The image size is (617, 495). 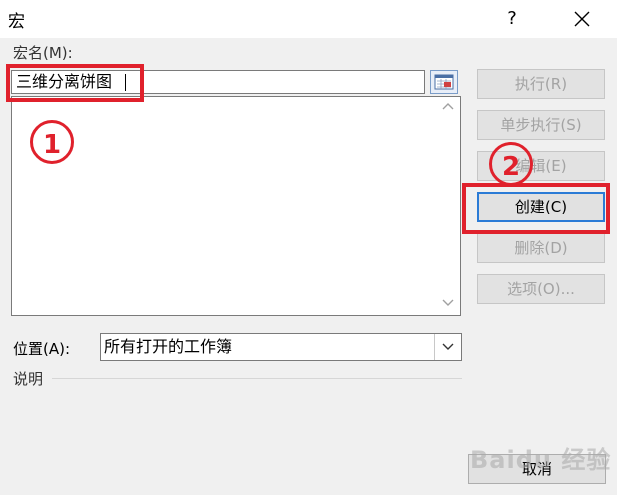 I want to click on chevron-up-icon, so click(x=448, y=106).